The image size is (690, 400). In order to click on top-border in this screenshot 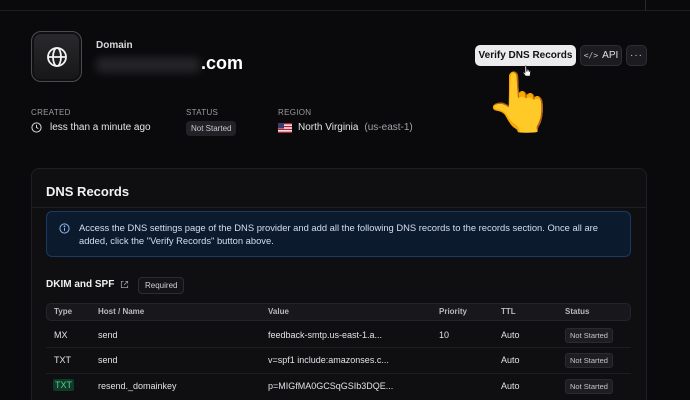, I will do `click(345, 10)`.